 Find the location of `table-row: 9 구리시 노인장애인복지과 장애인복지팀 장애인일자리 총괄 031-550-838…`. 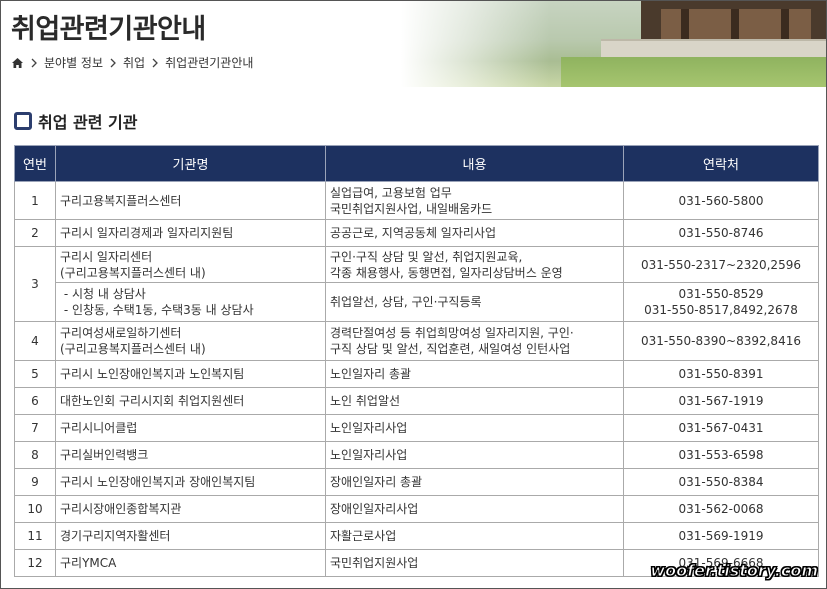

table-row: 9 구리시 노인장애인복지과 장애인복지팀 장애인일자리 총괄 031-550-838… is located at coordinates (416, 482).